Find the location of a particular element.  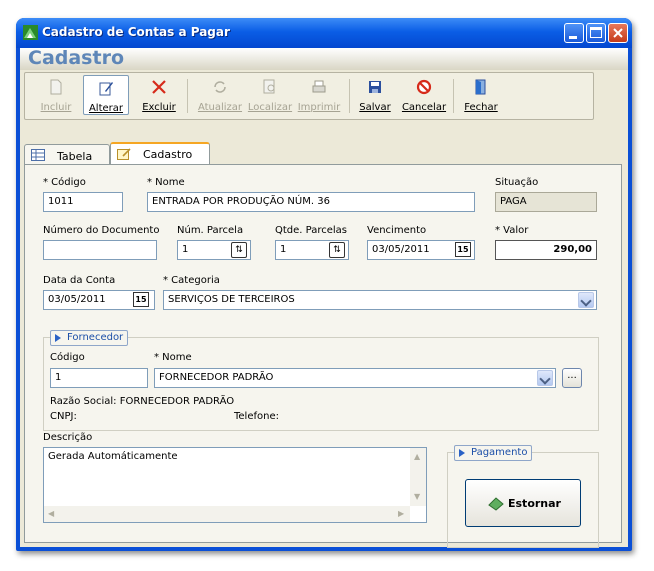

alterar-label: Alterar is located at coordinates (106, 108).